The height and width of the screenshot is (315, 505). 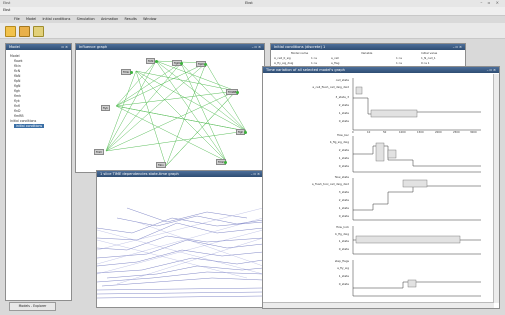 What do you see at coordinates (32, 306) in the screenshot?
I see `models-explorer-tab: Models - Explorer` at bounding box center [32, 306].